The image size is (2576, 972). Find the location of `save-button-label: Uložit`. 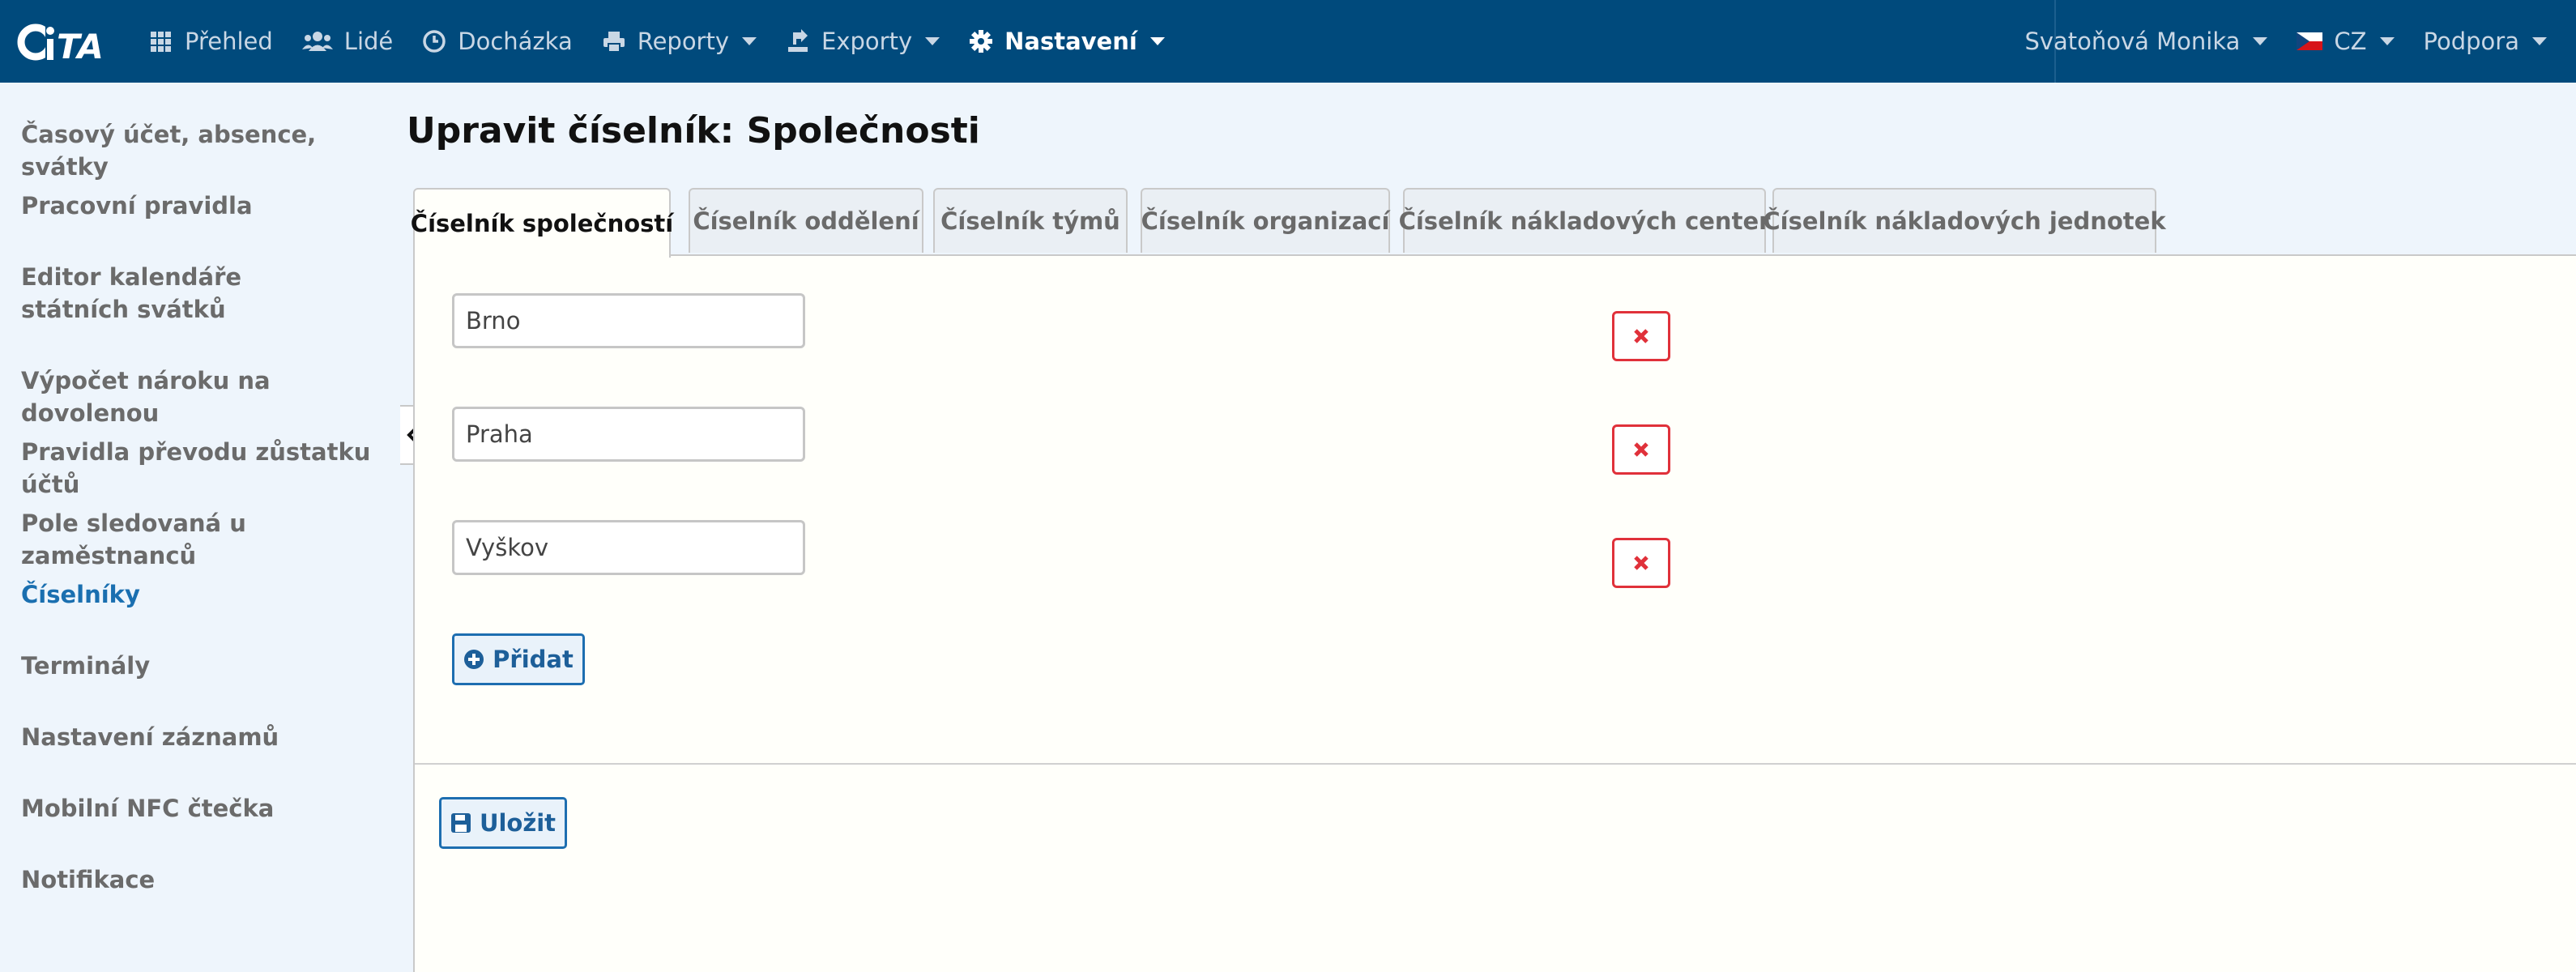

save-button-label: Uložit is located at coordinates (518, 823).